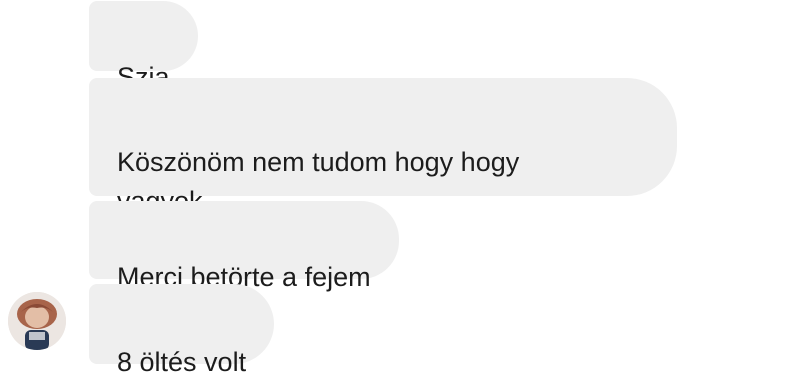 The height and width of the screenshot is (380, 800). I want to click on avatar, so click(37, 321).